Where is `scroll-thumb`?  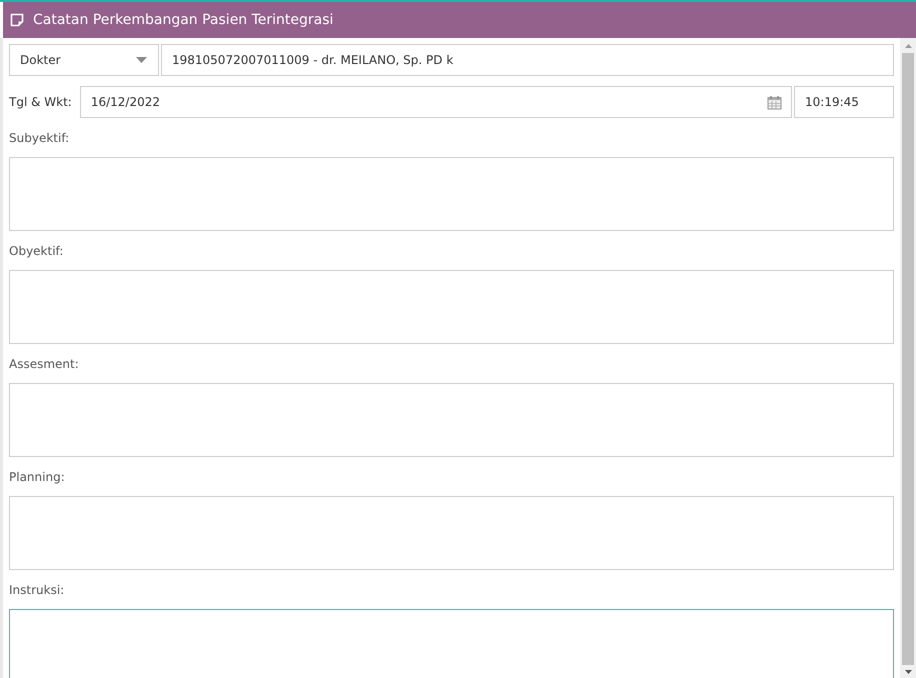
scroll-thumb is located at coordinates (908, 359).